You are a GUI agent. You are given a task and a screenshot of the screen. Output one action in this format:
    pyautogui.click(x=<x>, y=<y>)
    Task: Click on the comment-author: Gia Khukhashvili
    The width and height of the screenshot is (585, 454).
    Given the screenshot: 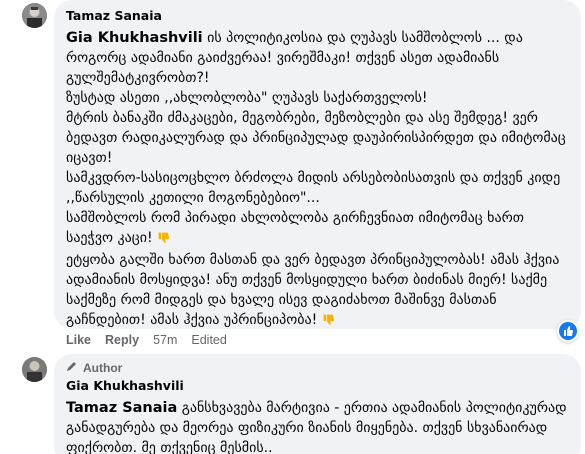 What is the action you would take?
    pyautogui.click(x=317, y=386)
    